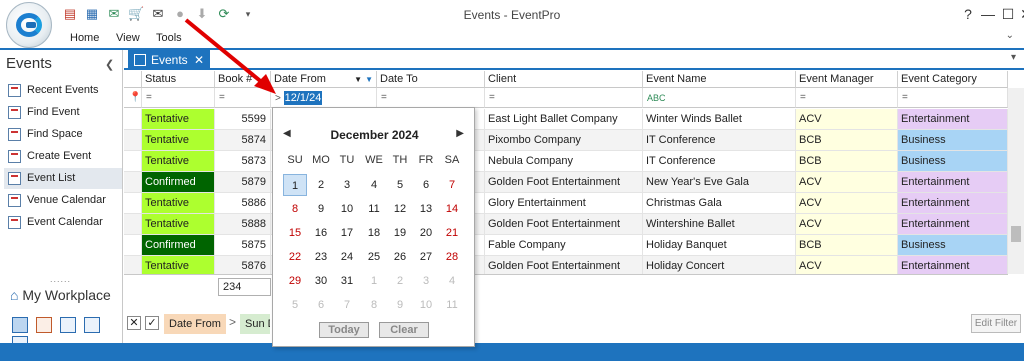 The width and height of the screenshot is (1024, 361). What do you see at coordinates (255, 324) in the screenshot?
I see `filter-chip-value: Sun D` at bounding box center [255, 324].